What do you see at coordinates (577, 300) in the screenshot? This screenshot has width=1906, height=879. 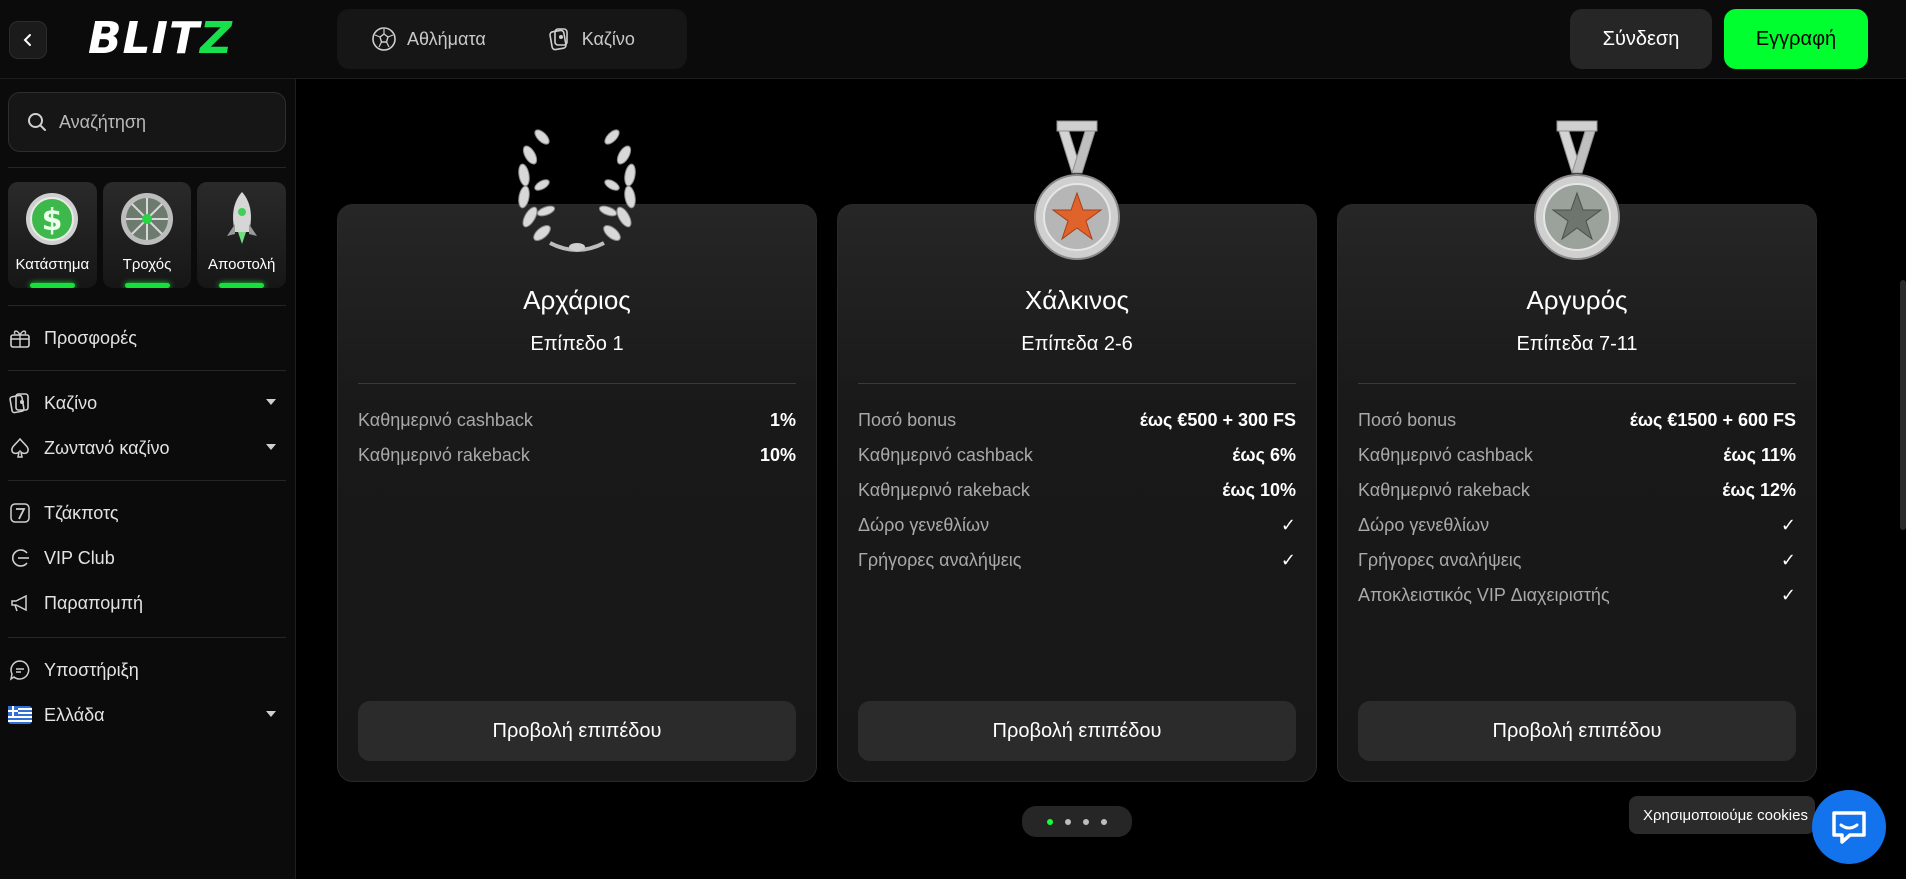 I see `tier-name: Αρχάριος` at bounding box center [577, 300].